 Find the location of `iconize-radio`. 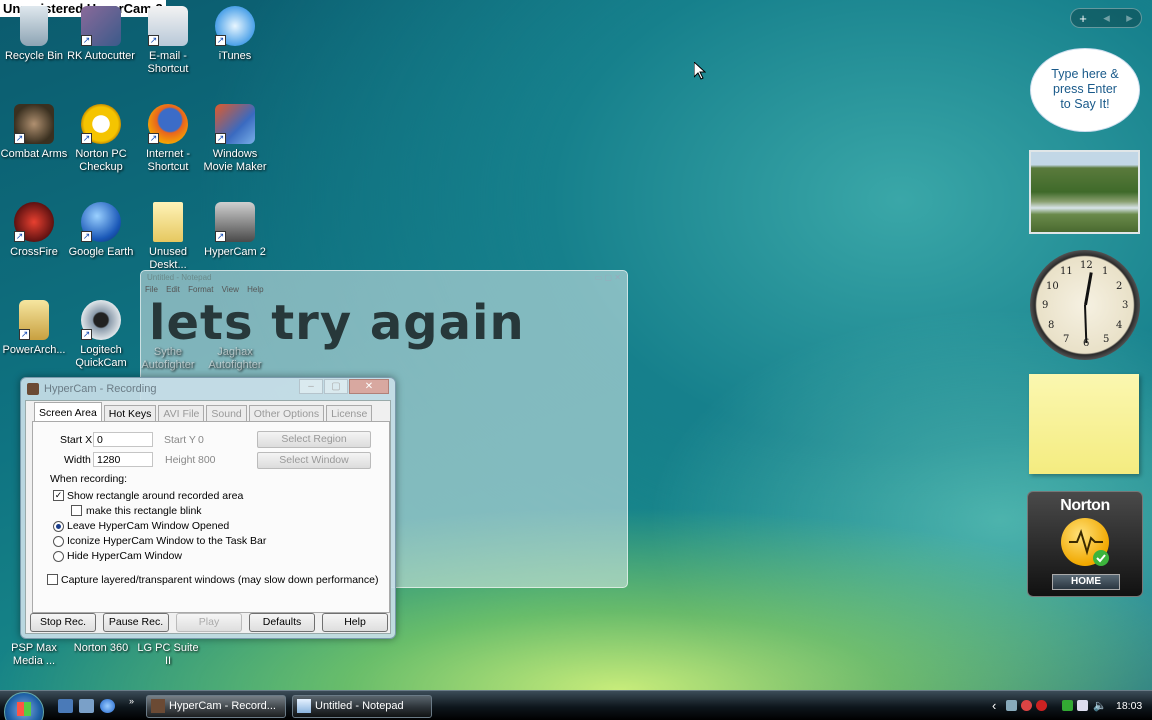

iconize-radio is located at coordinates (58, 541).